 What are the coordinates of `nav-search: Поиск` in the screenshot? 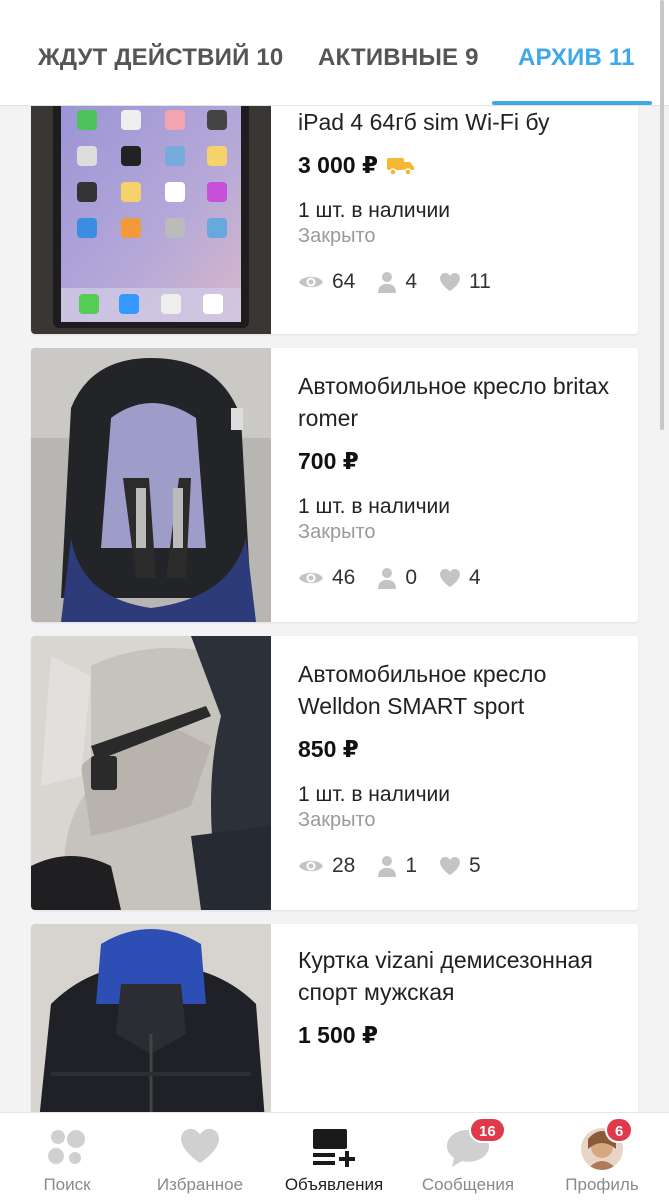 It's located at (67, 1156).